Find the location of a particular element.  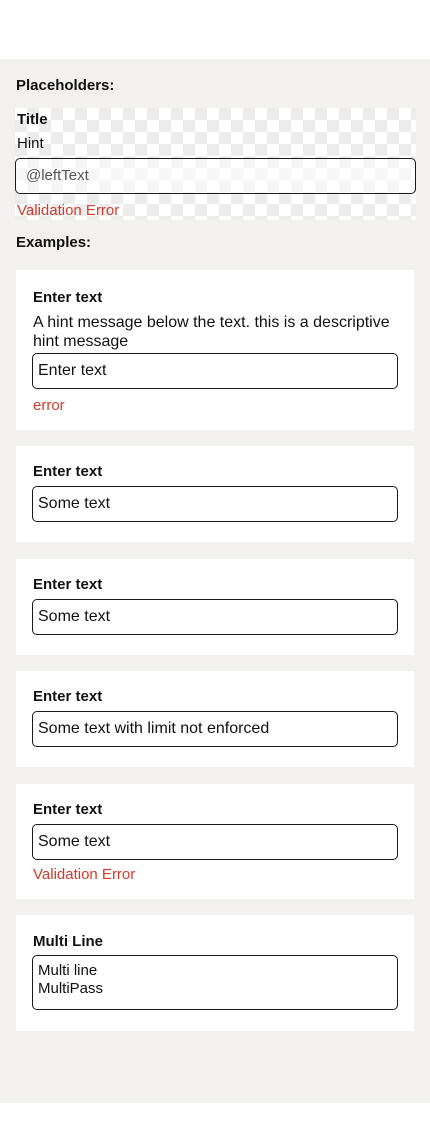

multiline-text-input: Multi line MultiPass is located at coordinates (215, 982).